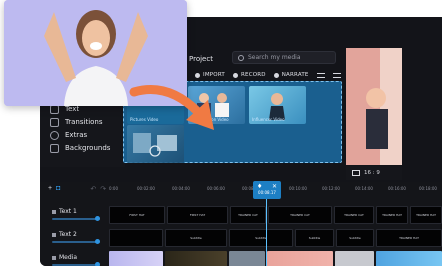  Describe the element at coordinates (77, 238) in the screenshot. I see `track-head-text-2: Text 2` at that location.